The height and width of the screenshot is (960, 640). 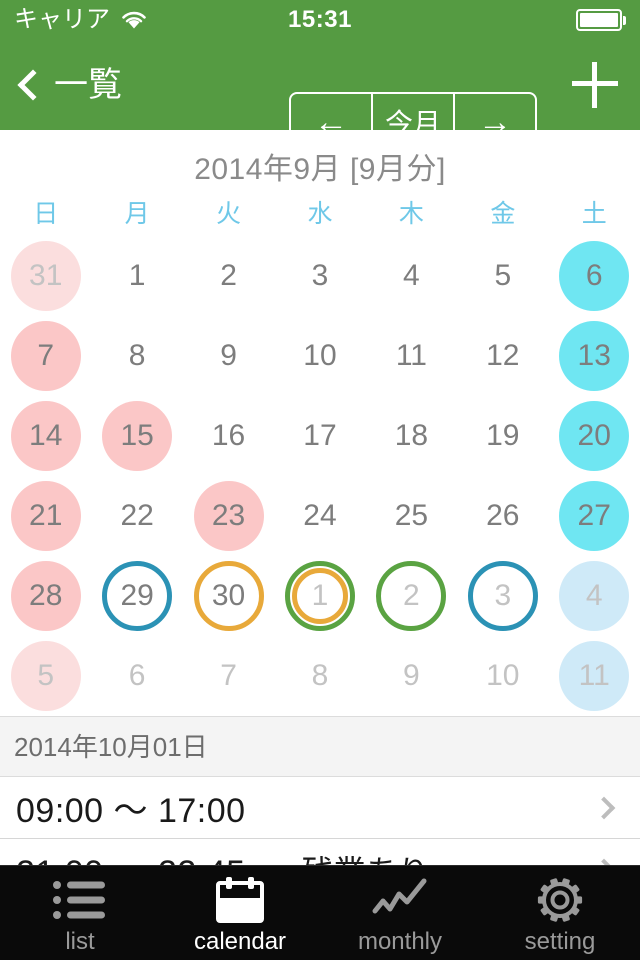 I want to click on event-row: 09:00 〜 17:00, so click(x=320, y=808).